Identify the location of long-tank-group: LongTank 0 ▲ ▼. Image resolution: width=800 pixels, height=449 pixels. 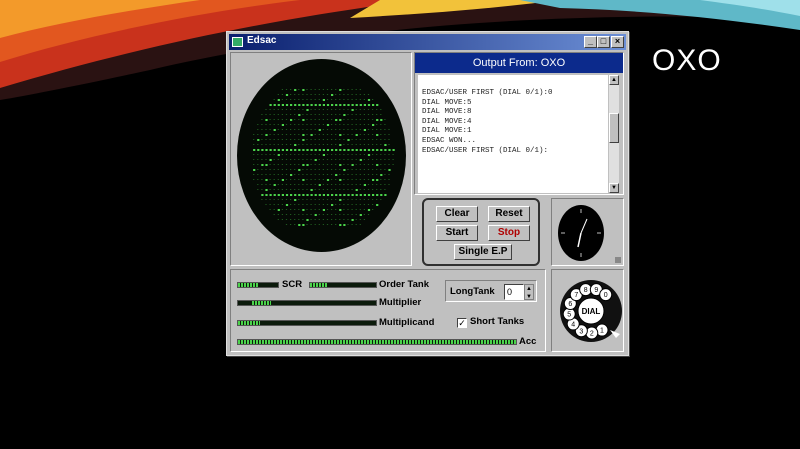
(491, 291).